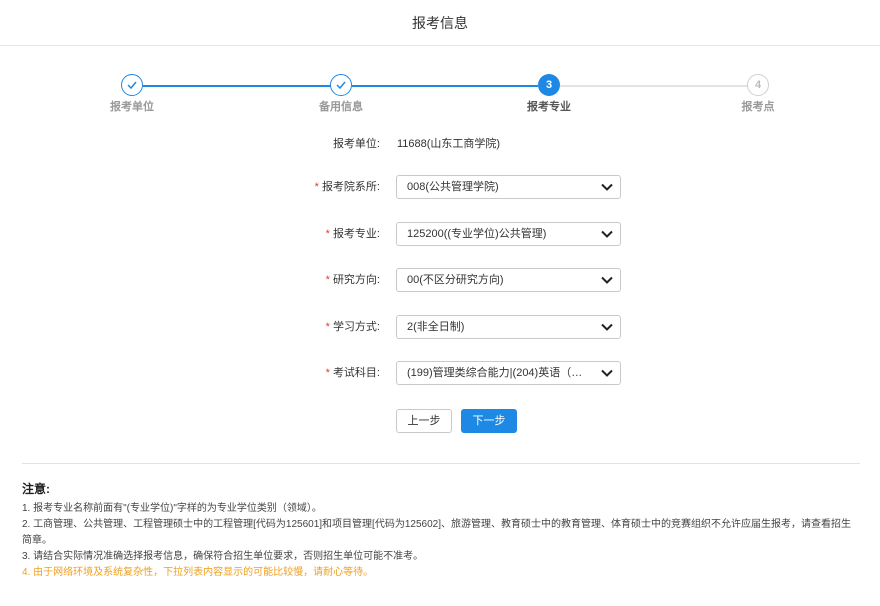  What do you see at coordinates (356, 234) in the screenshot?
I see `major-label: 报考专业:` at bounding box center [356, 234].